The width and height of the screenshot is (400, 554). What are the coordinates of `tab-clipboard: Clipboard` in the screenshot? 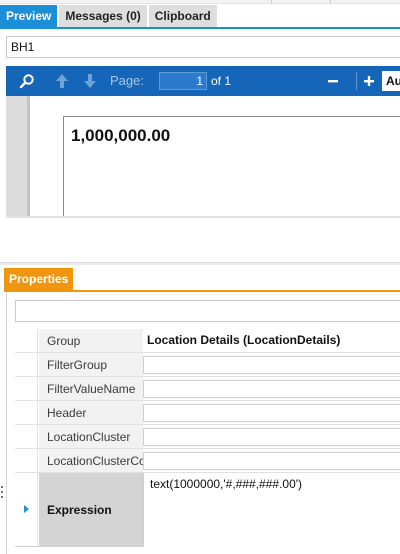 It's located at (182, 16).